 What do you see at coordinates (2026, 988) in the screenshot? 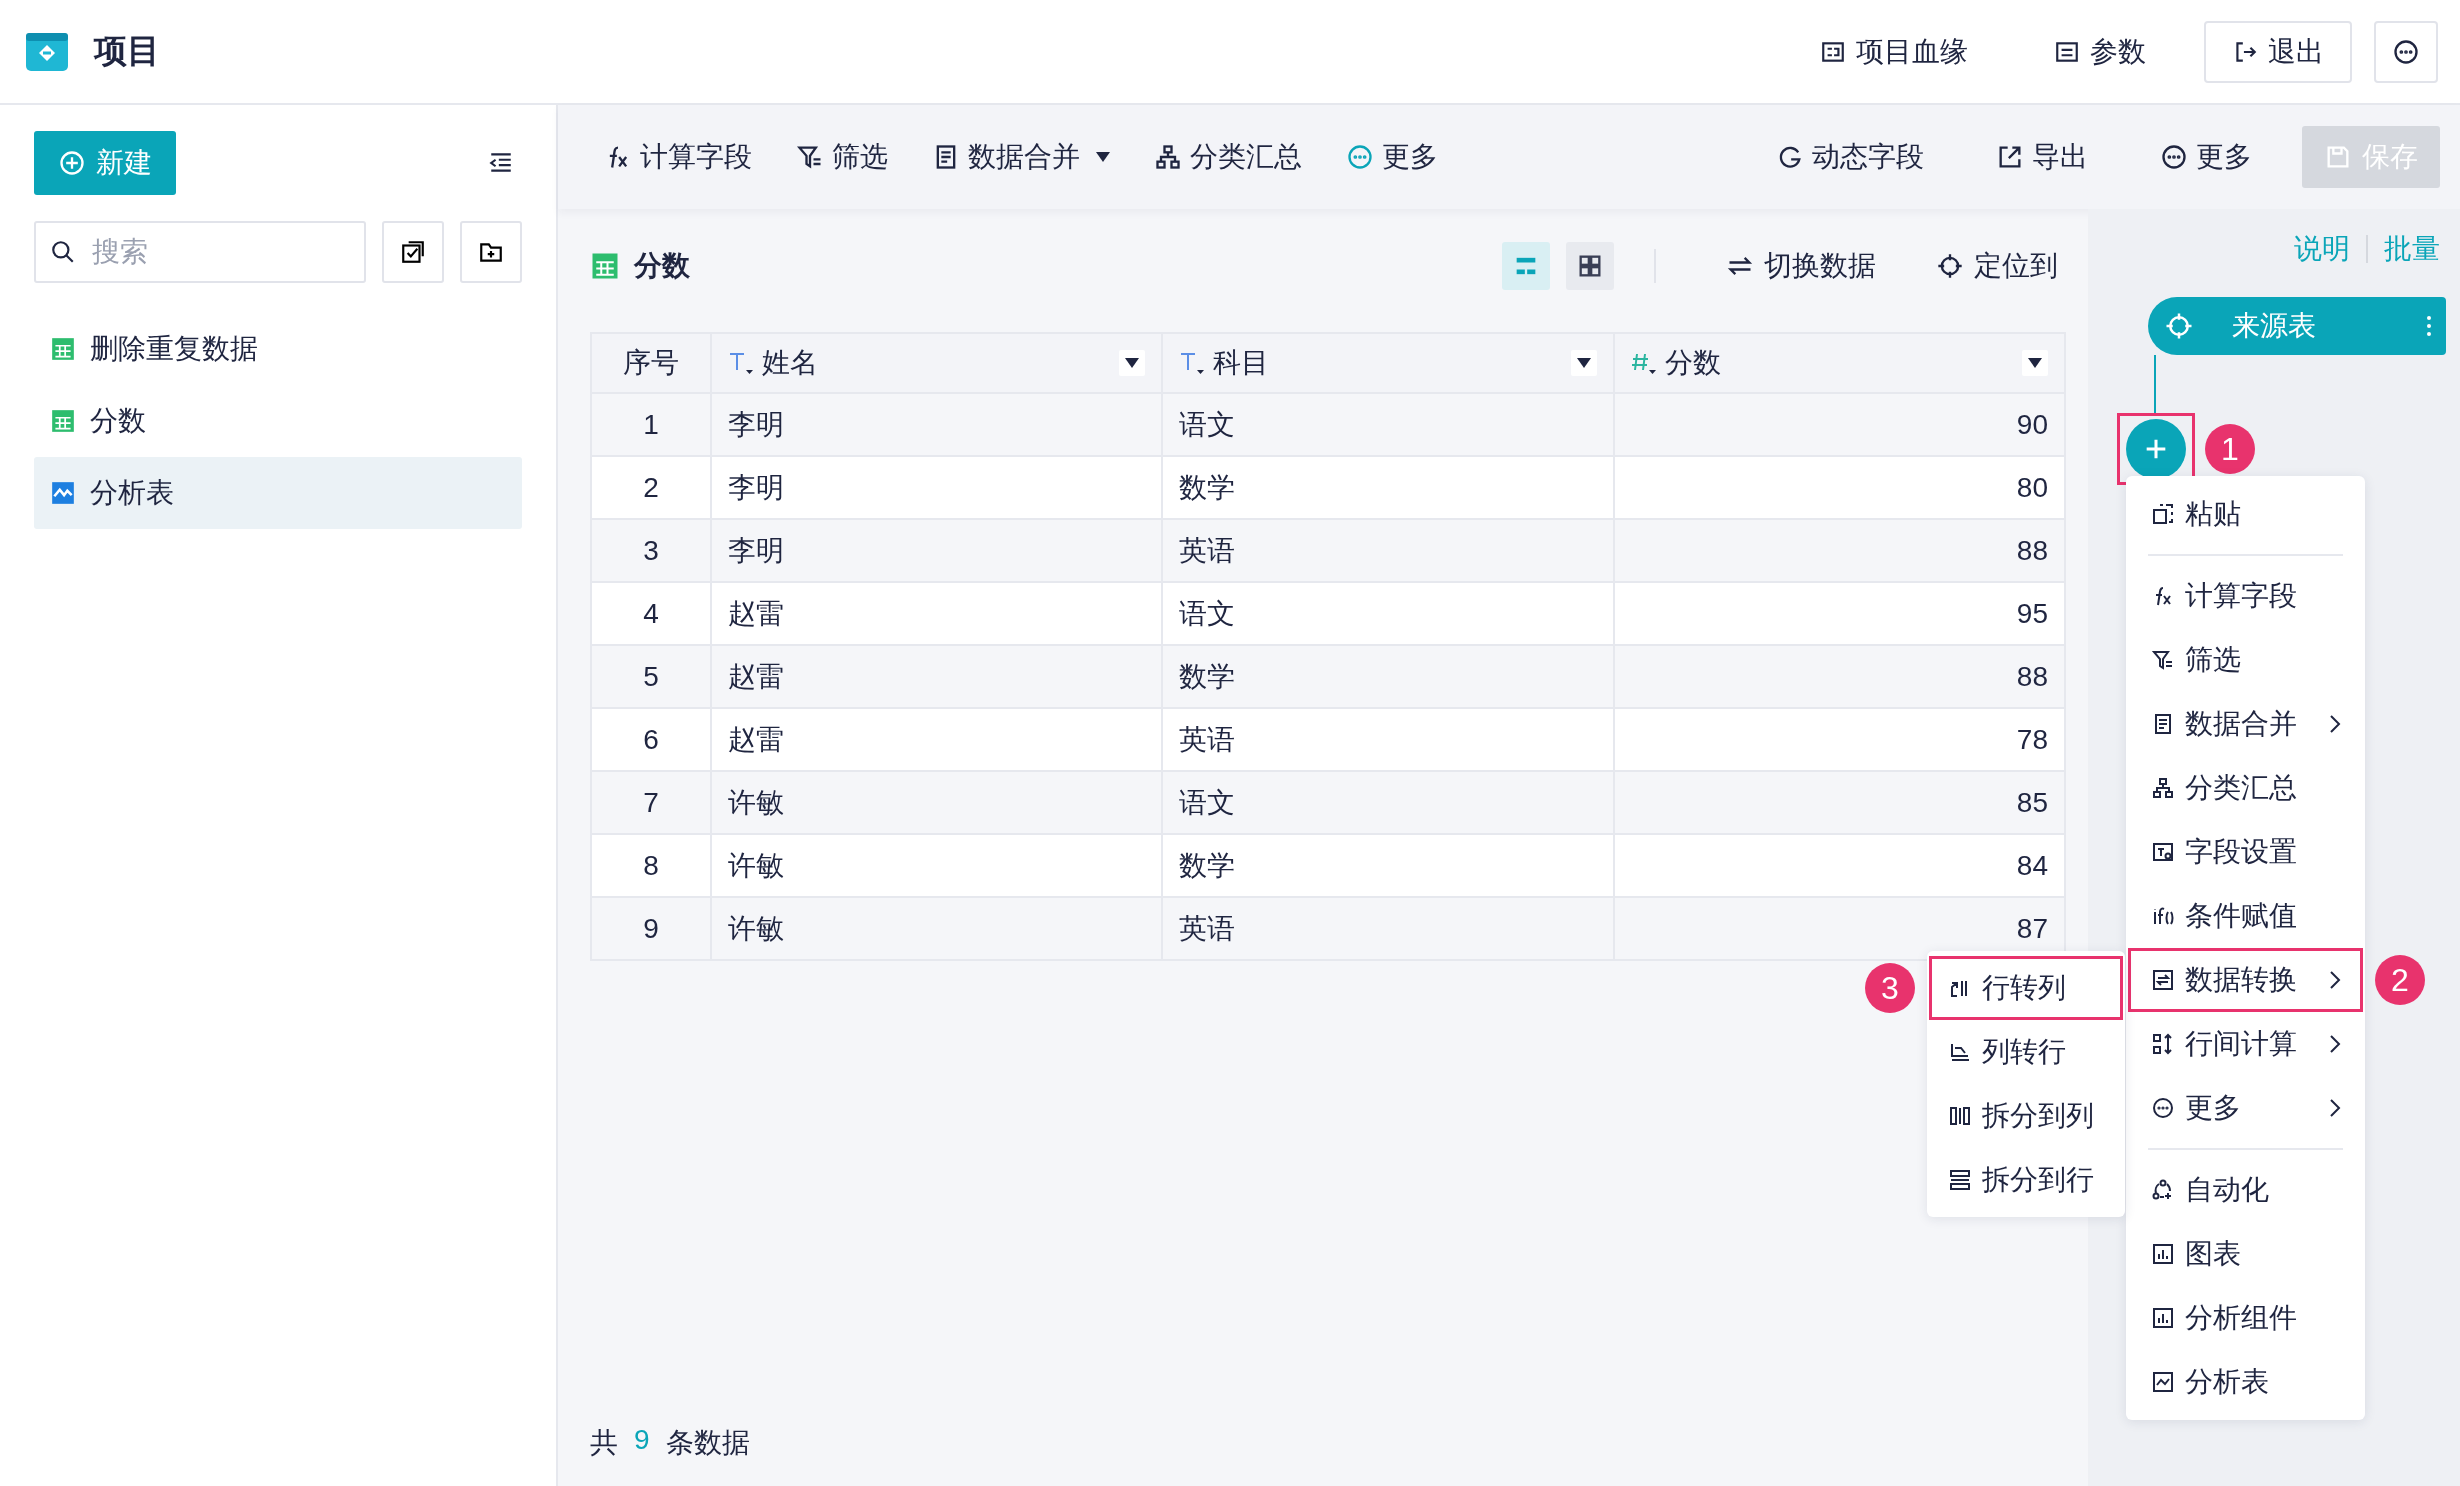
I see `menu-item: 行转列` at bounding box center [2026, 988].